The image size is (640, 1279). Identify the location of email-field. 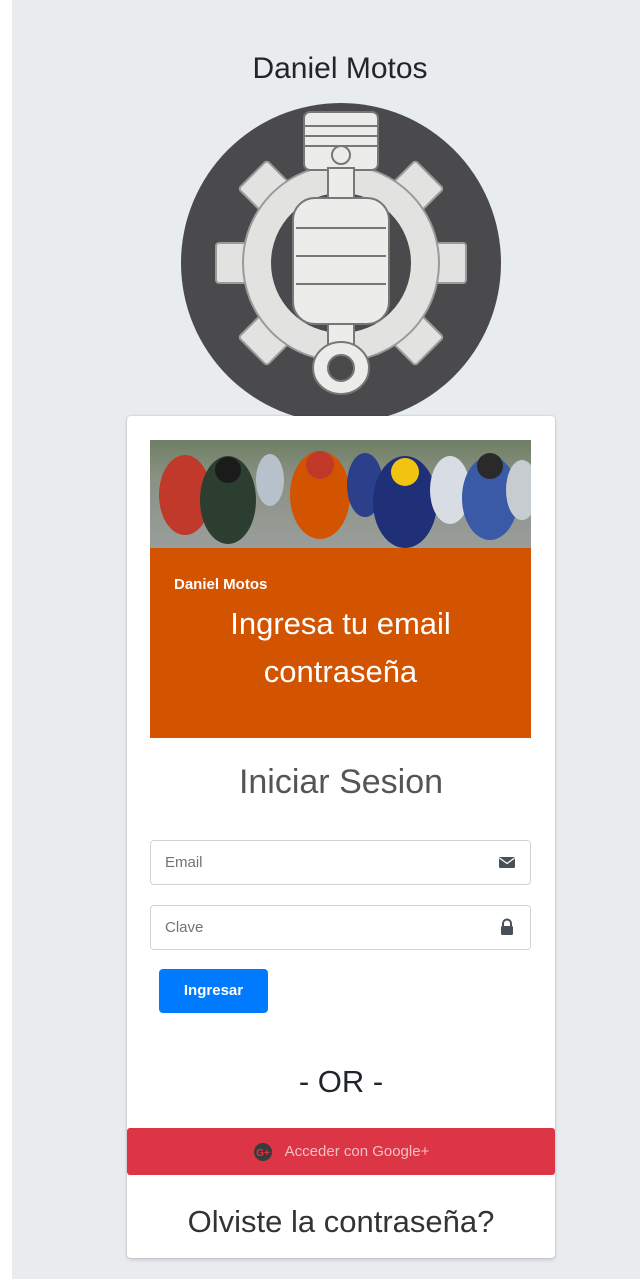
(316, 862).